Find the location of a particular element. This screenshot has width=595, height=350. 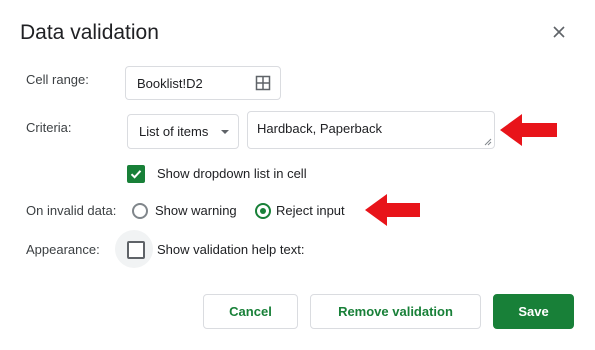

invalid-data-label: On invalid data: is located at coordinates (71, 210).